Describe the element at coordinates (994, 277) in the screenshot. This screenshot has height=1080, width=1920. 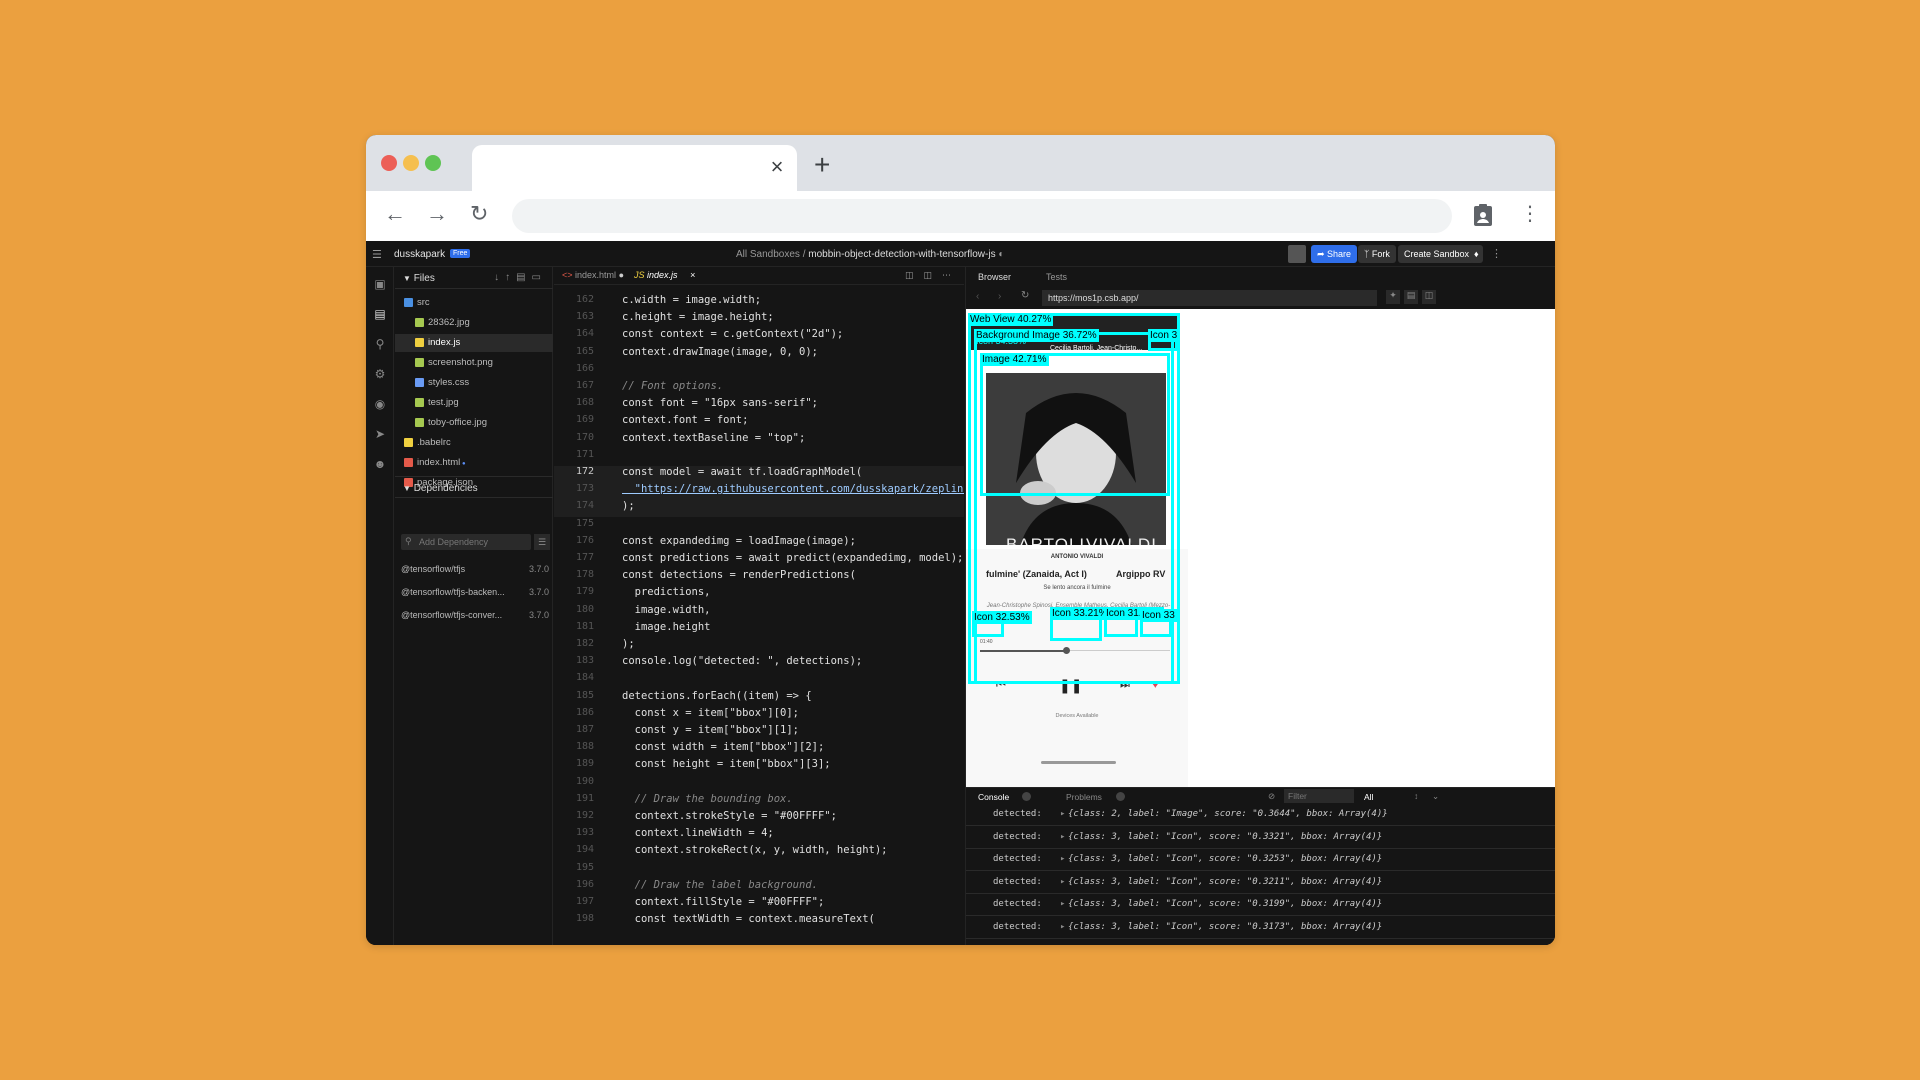
I see `tab-browser: Browser` at that location.